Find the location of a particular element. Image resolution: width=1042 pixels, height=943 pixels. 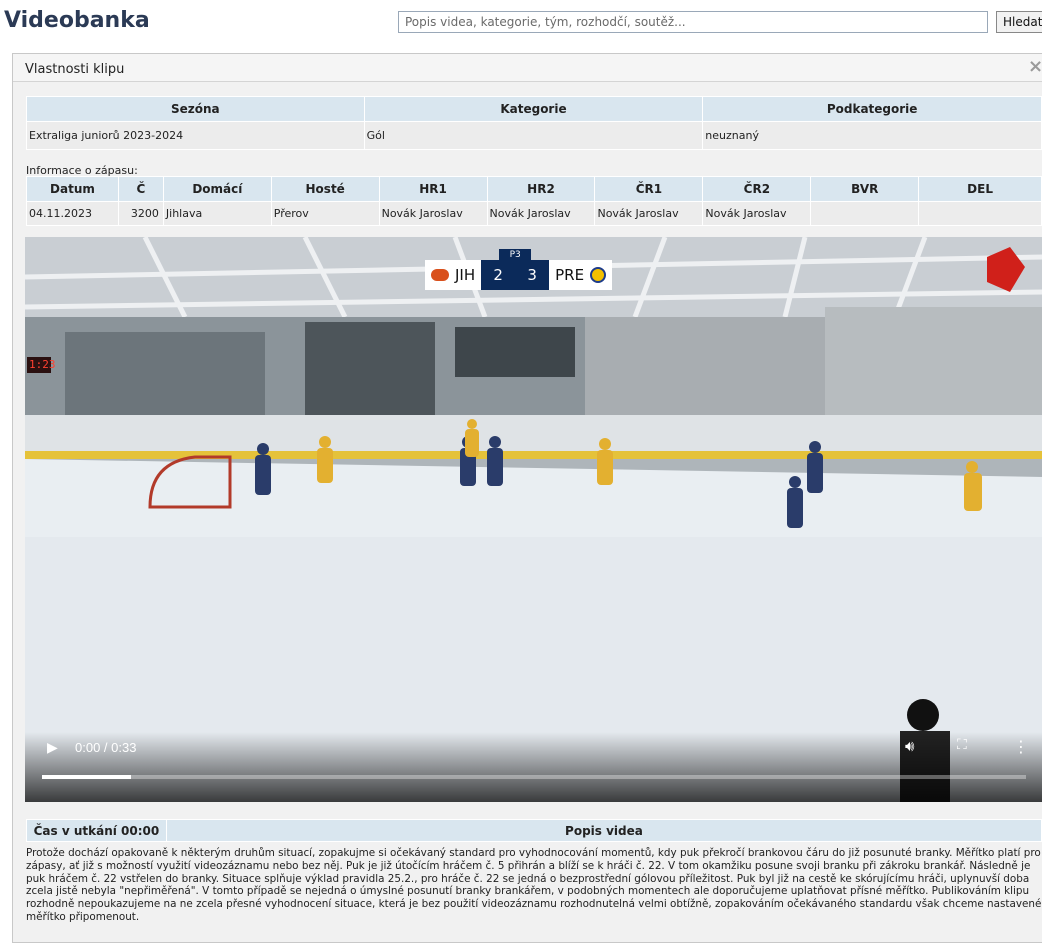

home-team-abbr: JIH is located at coordinates (465, 275).